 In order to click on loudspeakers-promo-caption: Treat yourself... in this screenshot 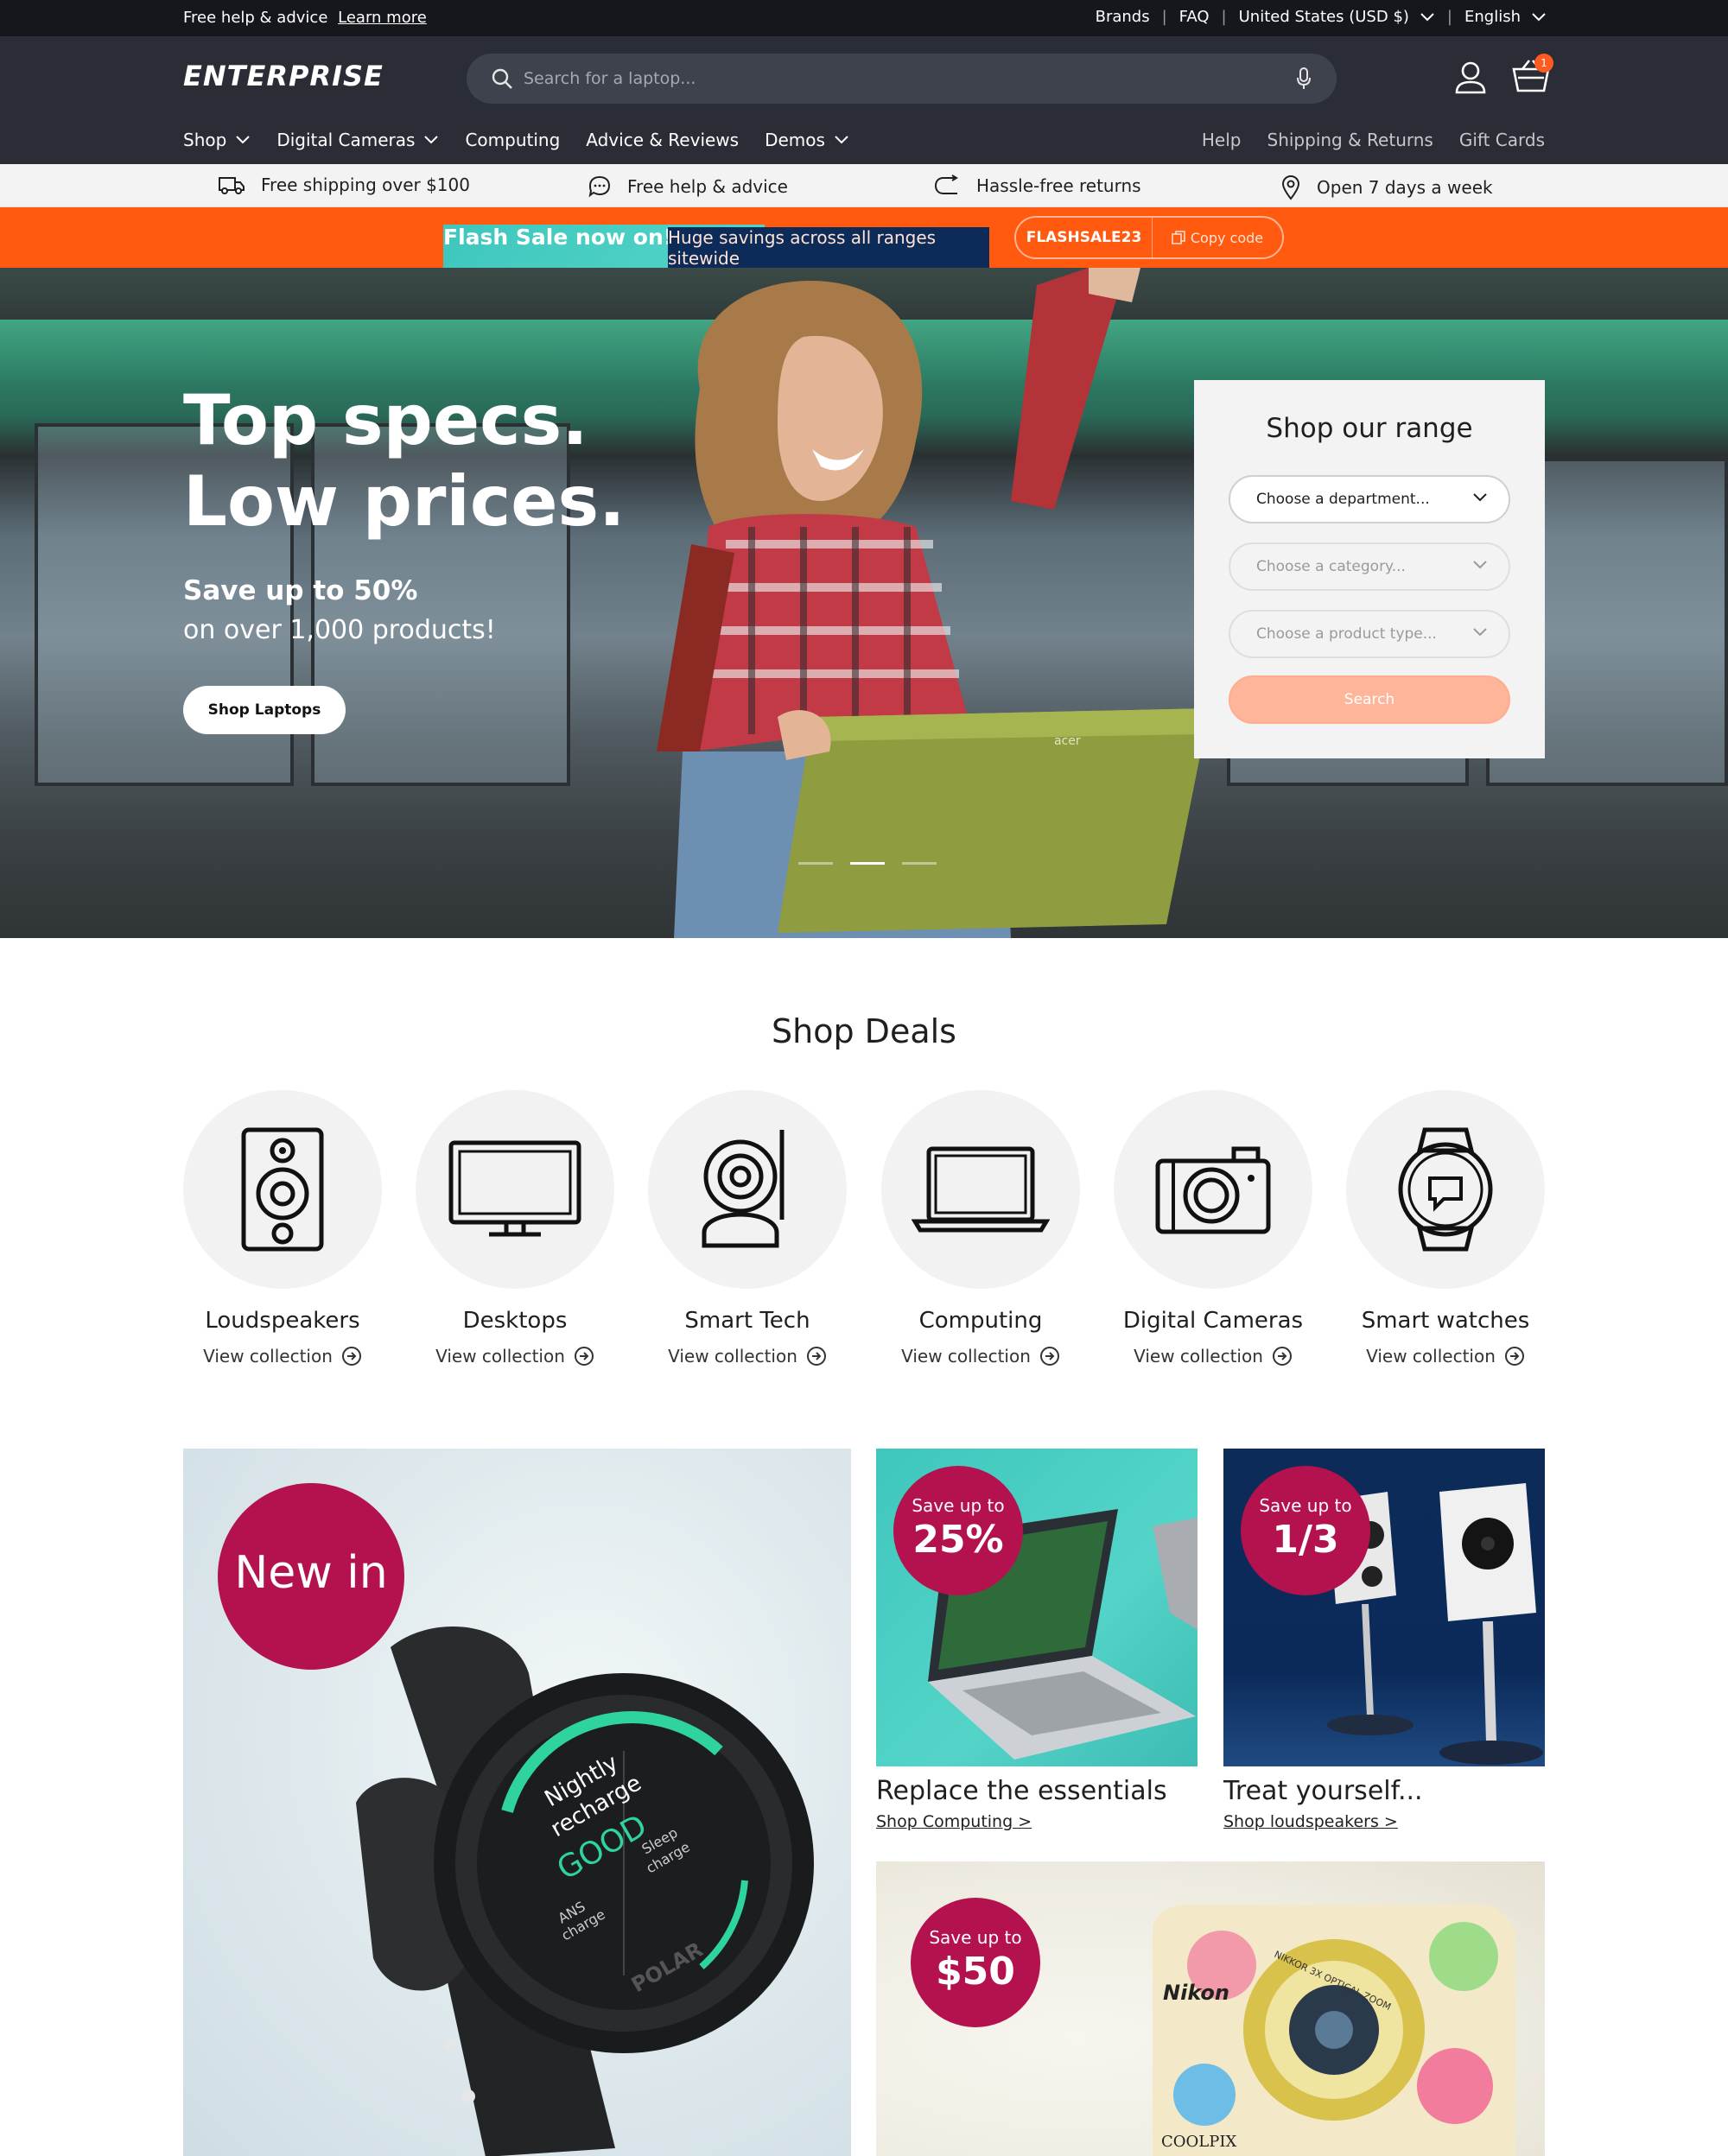, I will do `click(1323, 1791)`.